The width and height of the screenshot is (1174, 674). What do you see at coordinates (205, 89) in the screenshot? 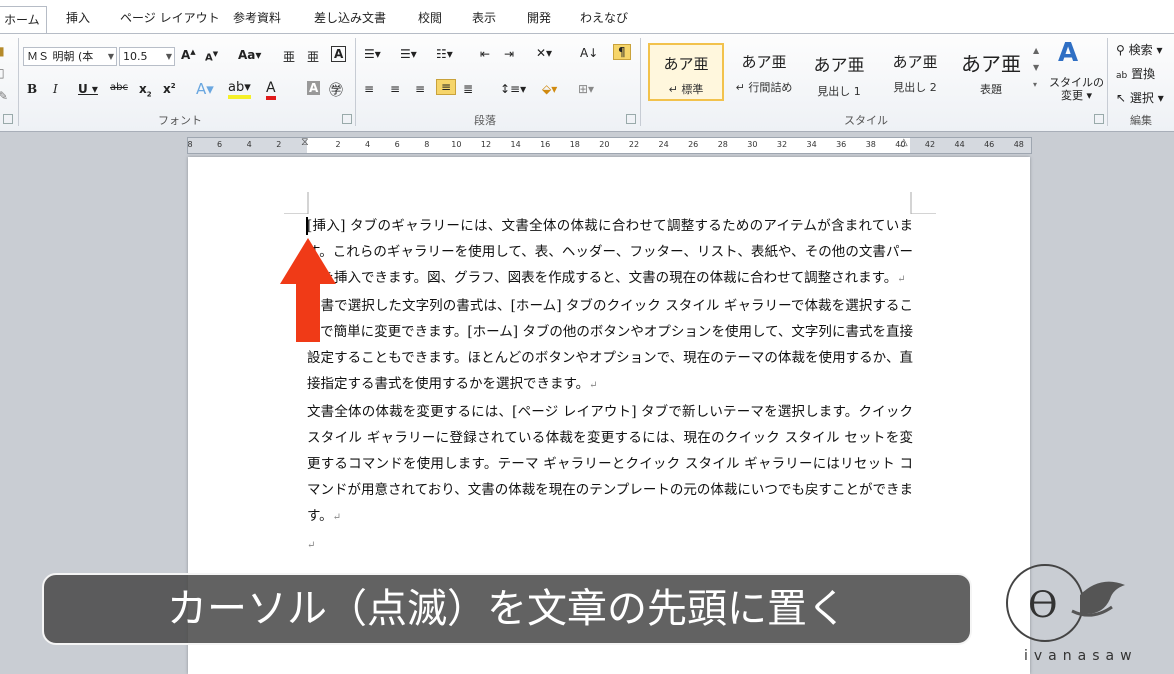
I see `text-effects-icon: A▾` at bounding box center [205, 89].